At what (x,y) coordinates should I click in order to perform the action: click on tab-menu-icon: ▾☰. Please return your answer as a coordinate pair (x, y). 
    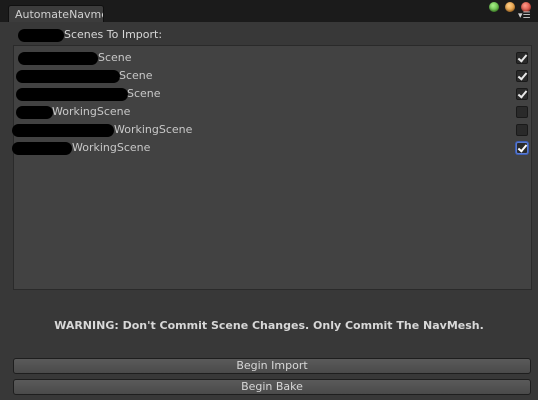
    Looking at the image, I should click on (524, 16).